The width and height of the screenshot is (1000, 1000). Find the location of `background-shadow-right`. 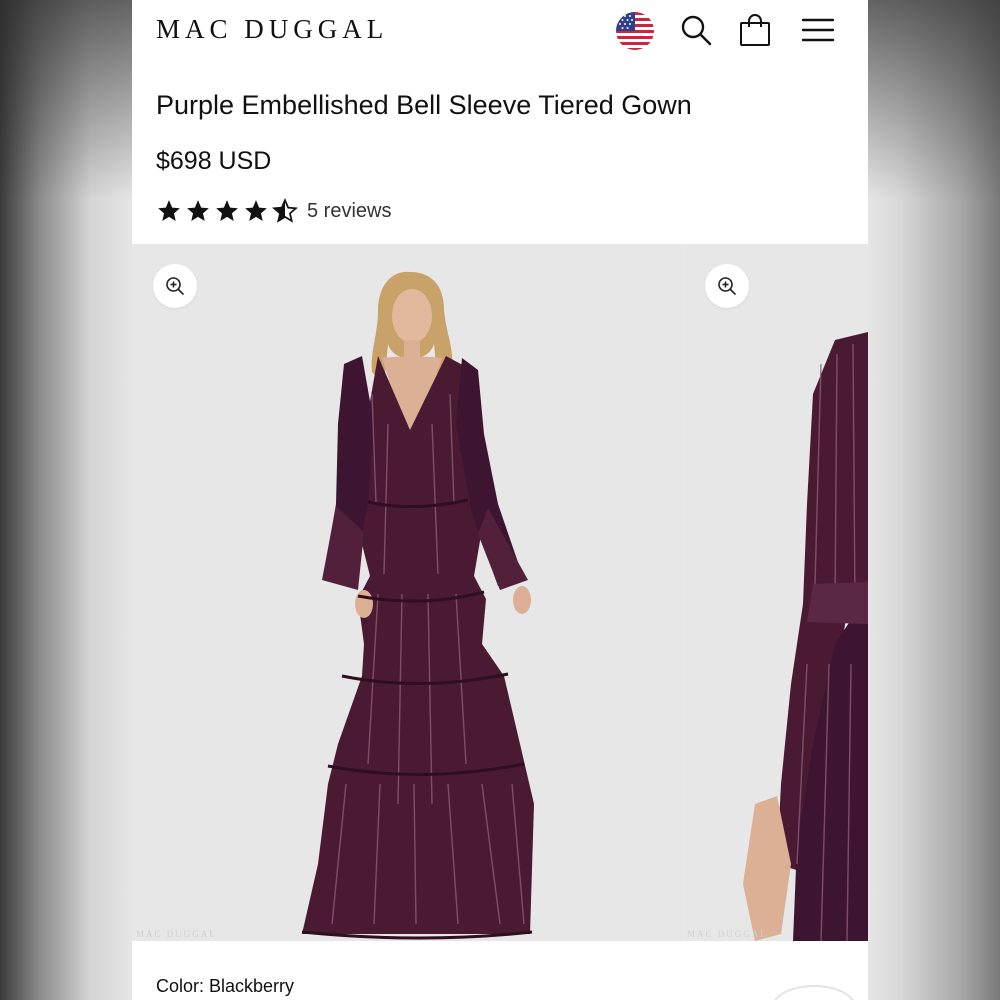

background-shadow-right is located at coordinates (934, 100).